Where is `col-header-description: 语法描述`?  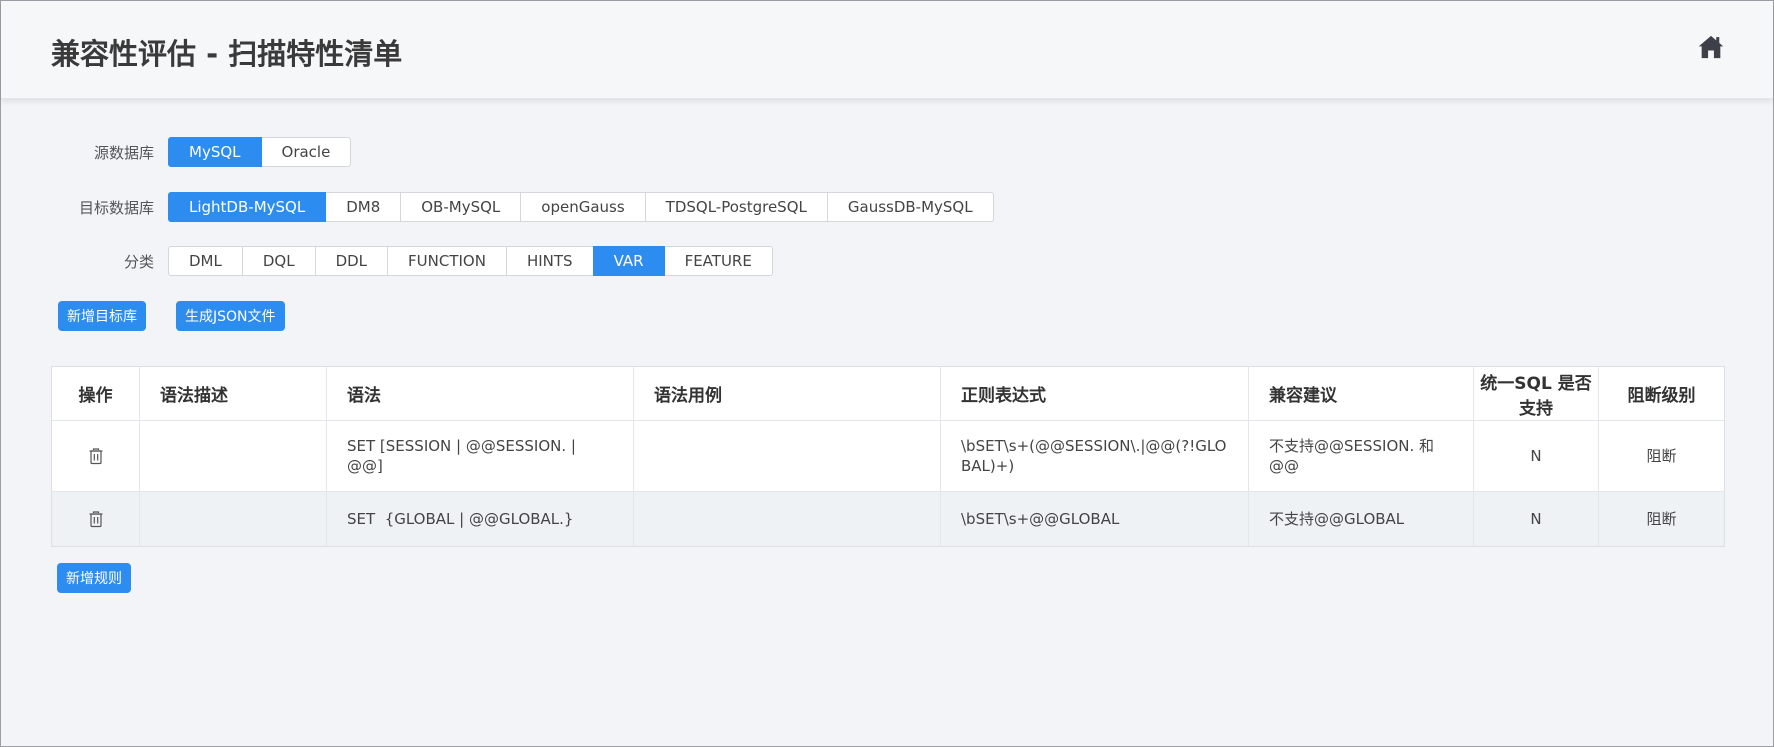
col-header-description: 语法描述 is located at coordinates (233, 393).